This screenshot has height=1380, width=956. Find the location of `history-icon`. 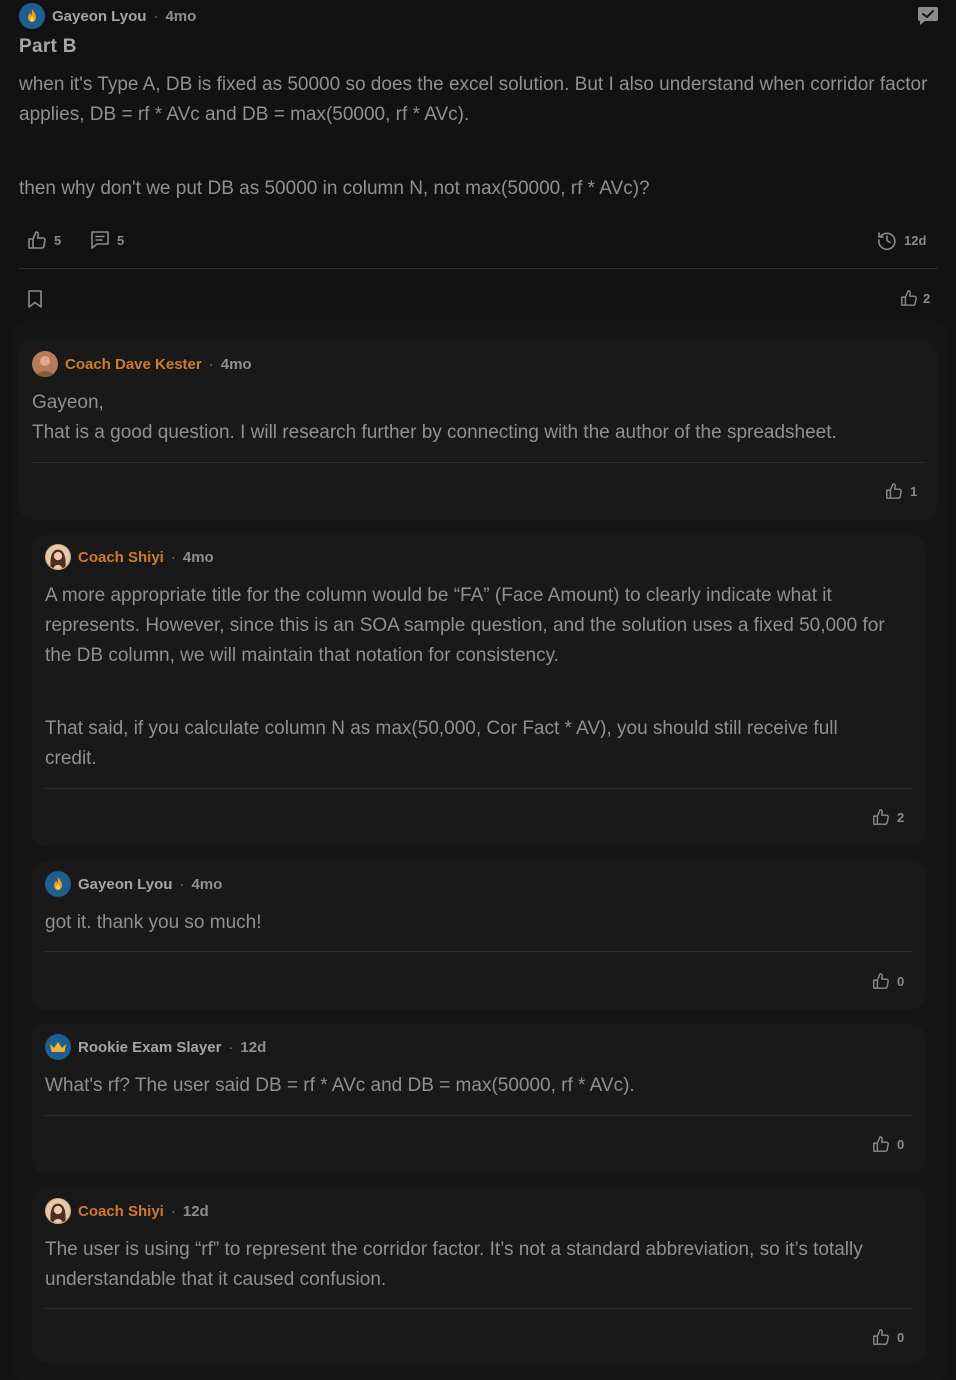

history-icon is located at coordinates (887, 241).